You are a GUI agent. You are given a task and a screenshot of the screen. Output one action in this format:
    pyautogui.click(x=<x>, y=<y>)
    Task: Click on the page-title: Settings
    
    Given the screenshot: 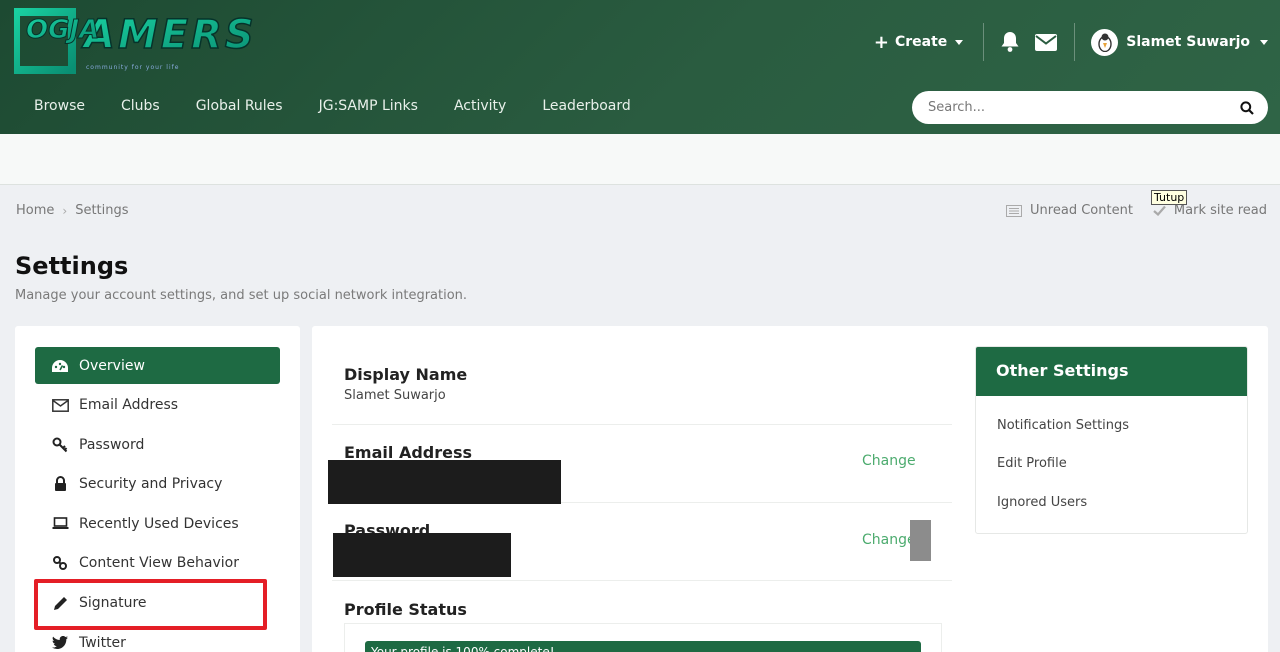 What is the action you would take?
    pyautogui.click(x=72, y=266)
    